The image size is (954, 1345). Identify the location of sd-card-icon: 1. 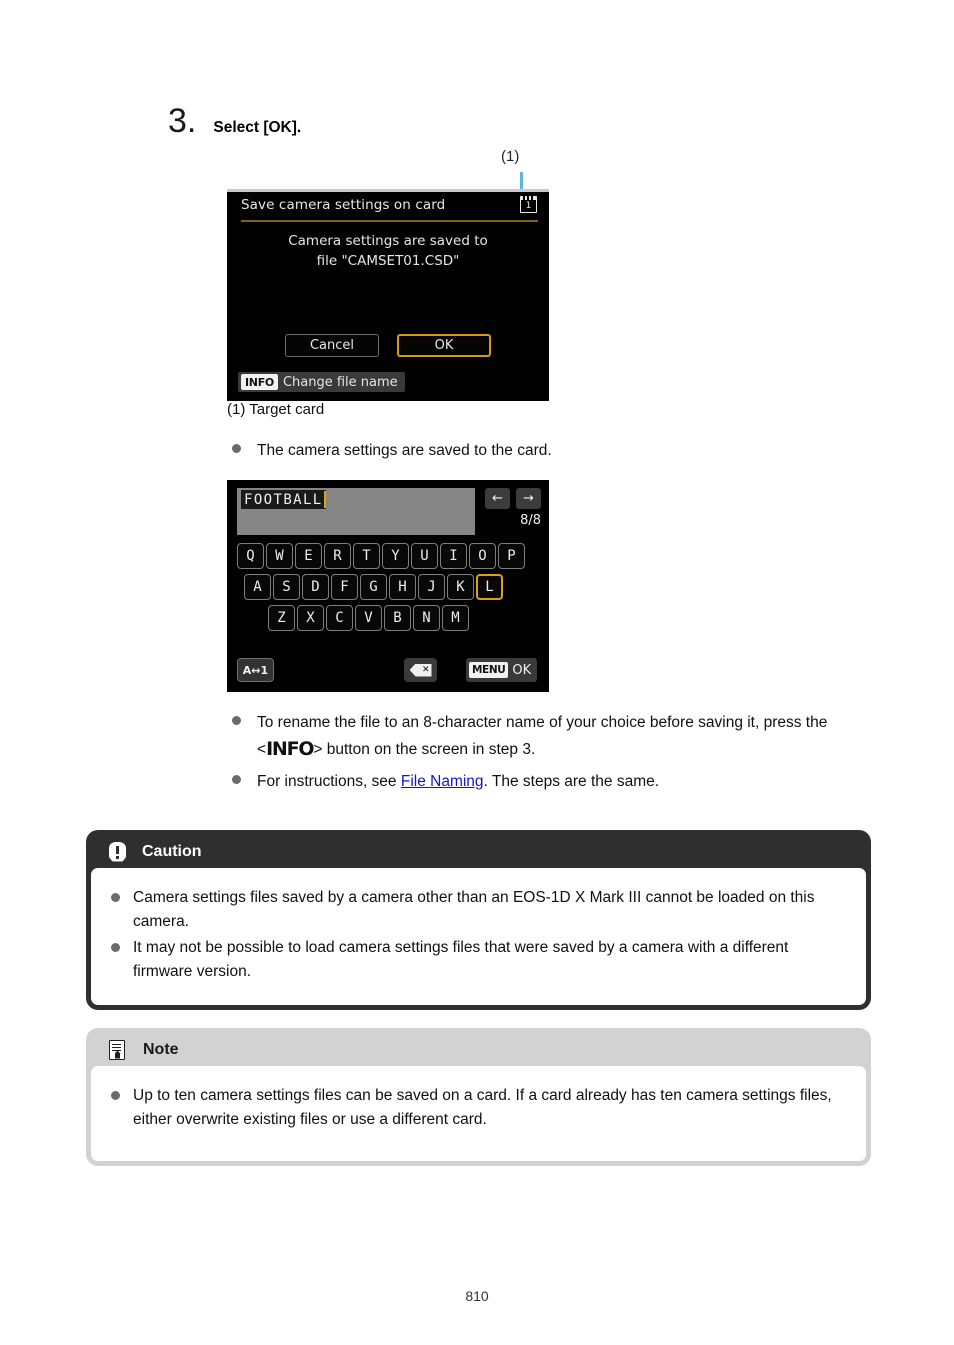
(528, 204).